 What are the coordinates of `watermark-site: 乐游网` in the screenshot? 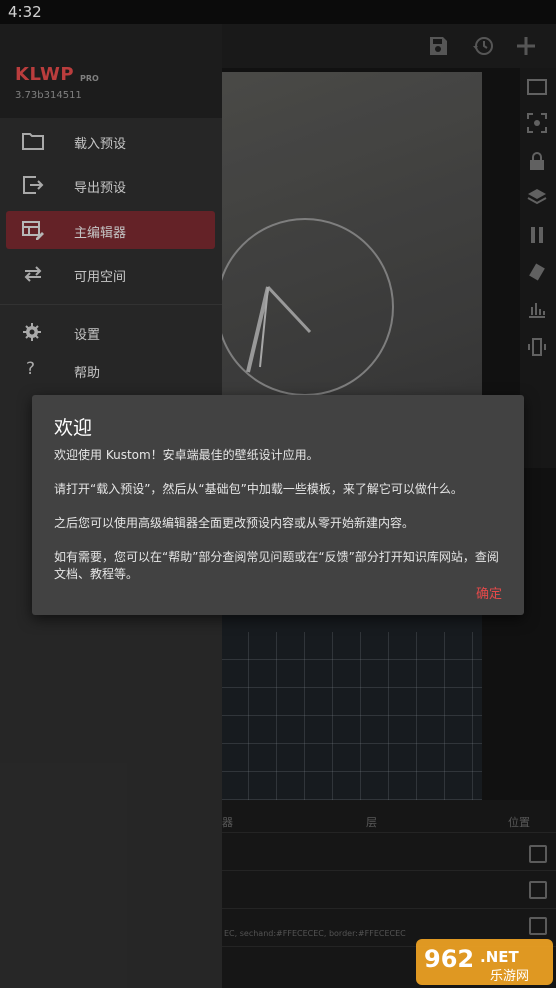 It's located at (509, 976).